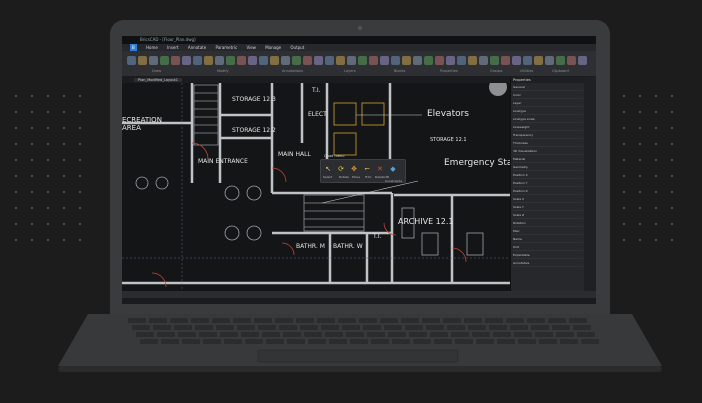 This screenshot has height=403, width=702. I want to click on delete-icon: ✕, so click(380, 169).